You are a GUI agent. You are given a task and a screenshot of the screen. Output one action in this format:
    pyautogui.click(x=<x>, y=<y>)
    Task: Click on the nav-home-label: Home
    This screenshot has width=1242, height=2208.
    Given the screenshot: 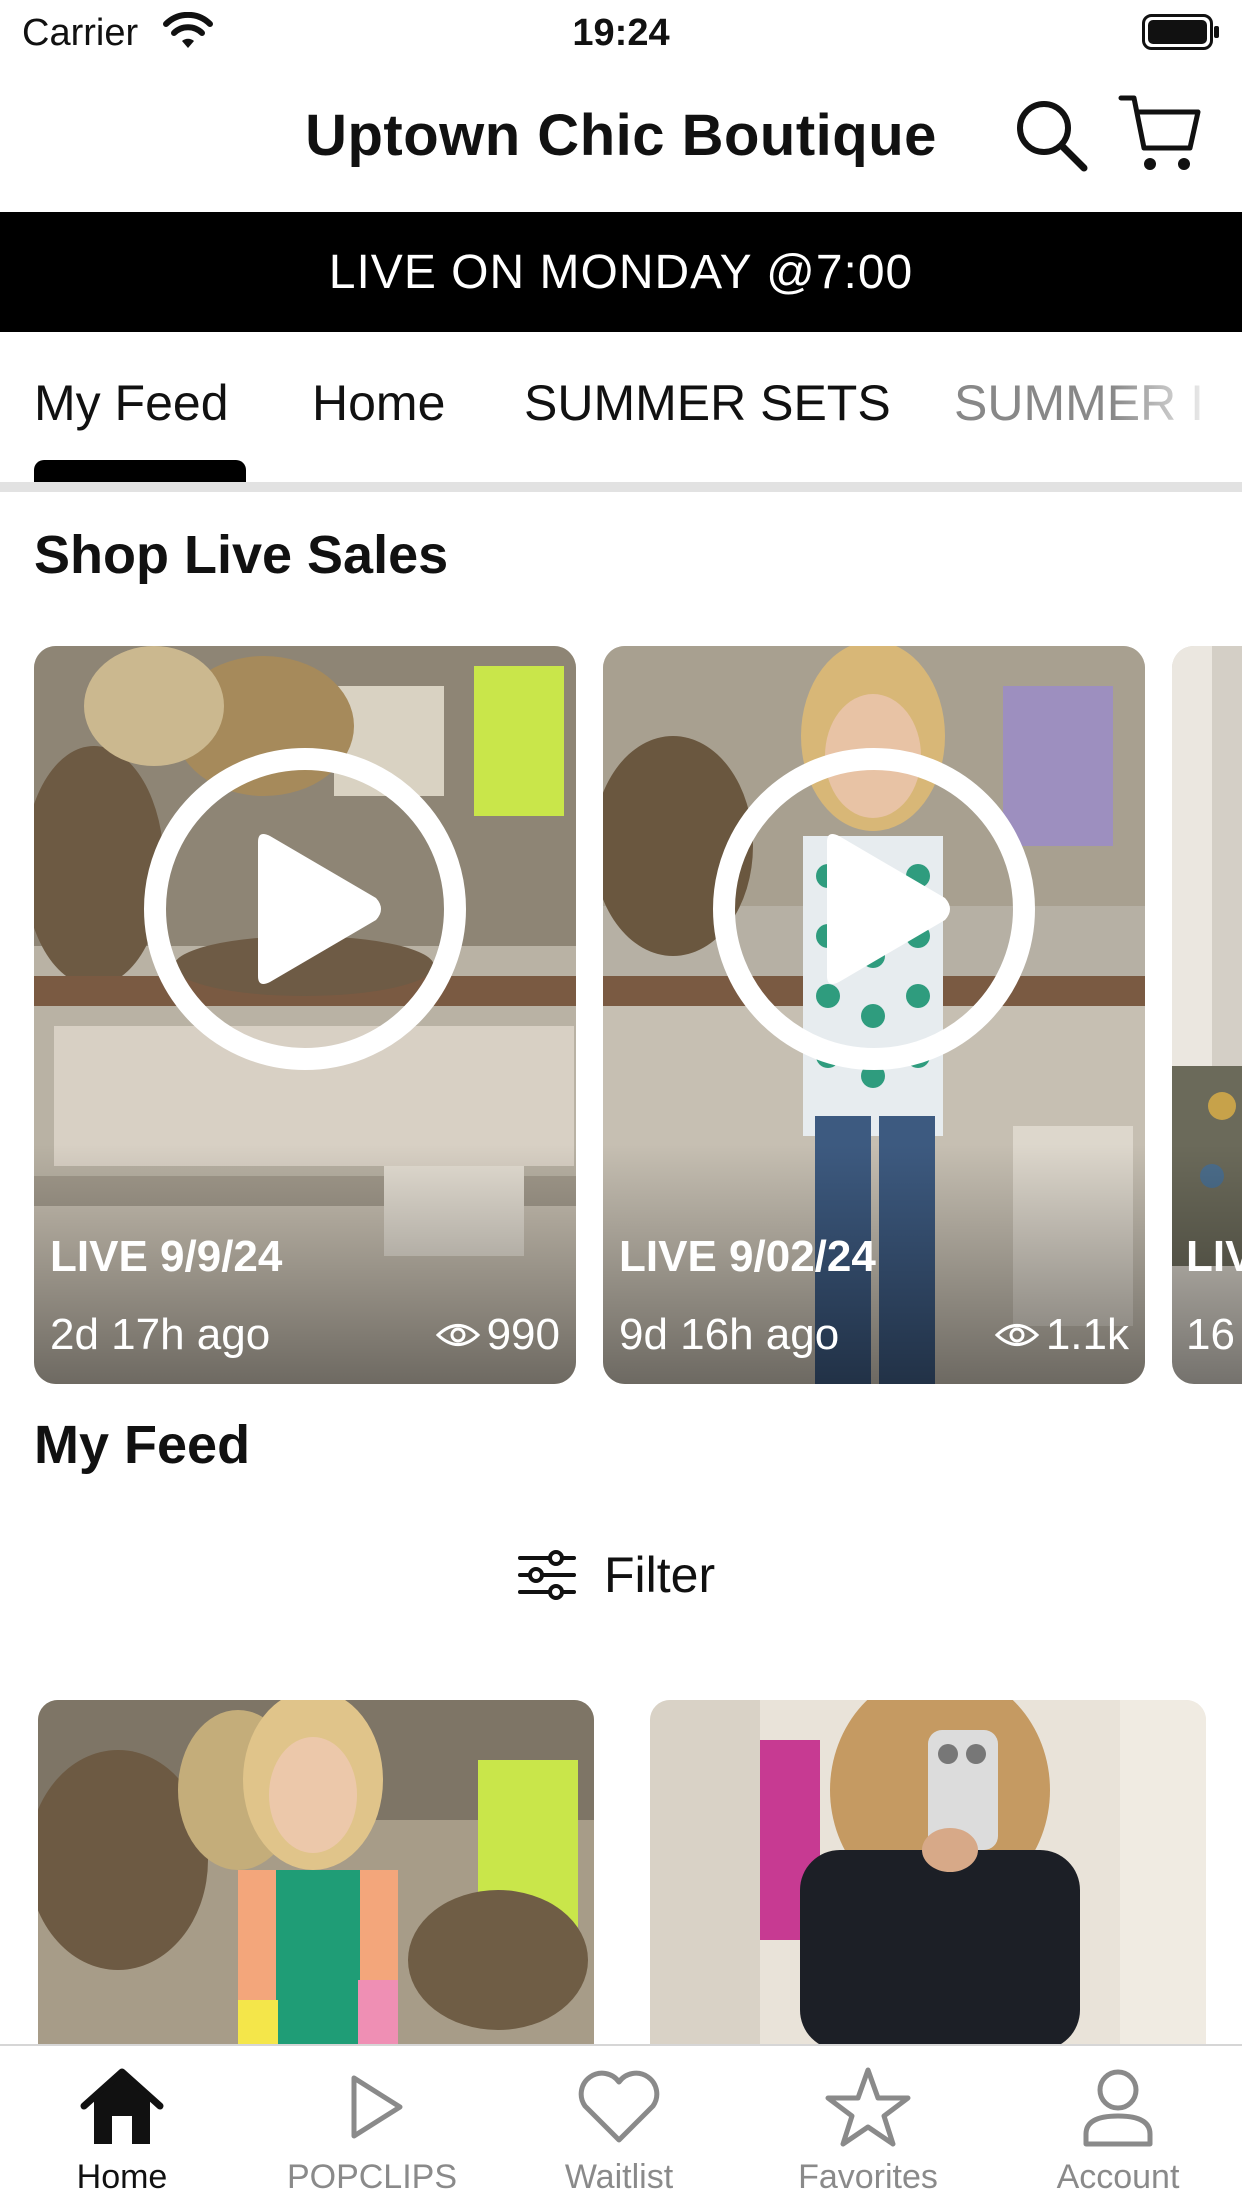 What is the action you would take?
    pyautogui.click(x=122, y=2177)
    